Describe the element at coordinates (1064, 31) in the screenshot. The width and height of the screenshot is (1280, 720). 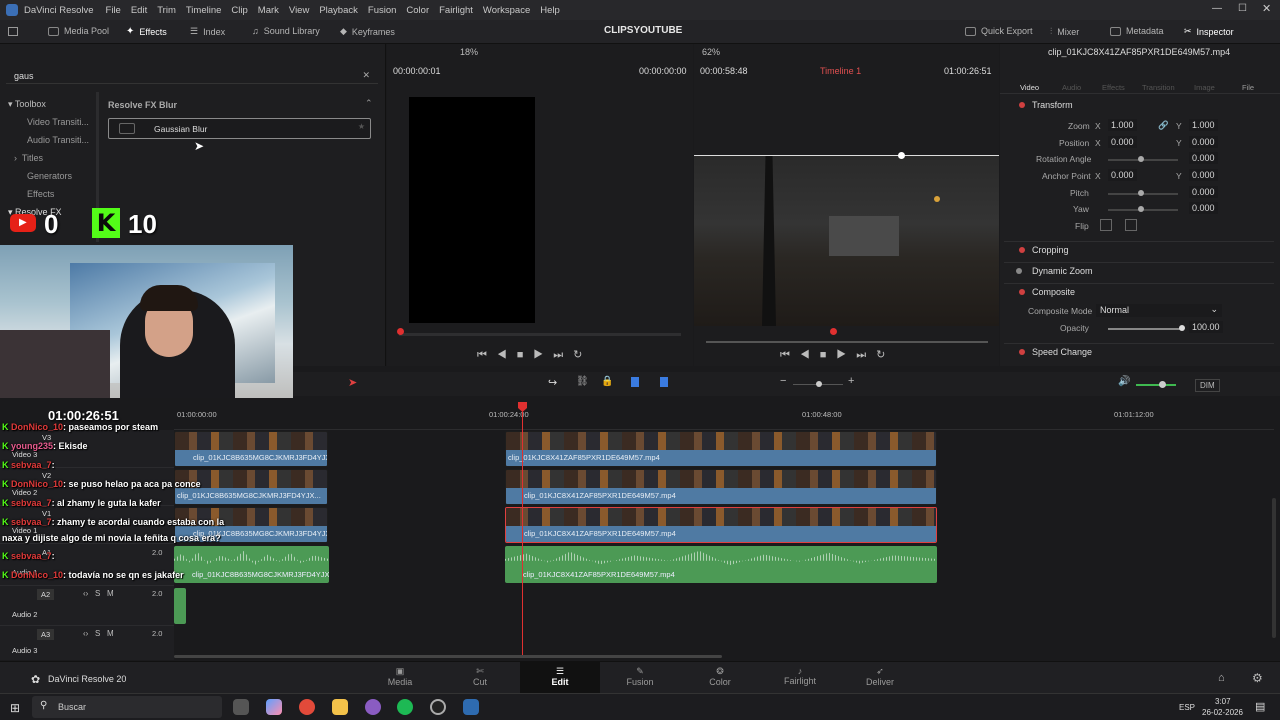
I see `mixer-button: ⫶ Mixer` at that location.